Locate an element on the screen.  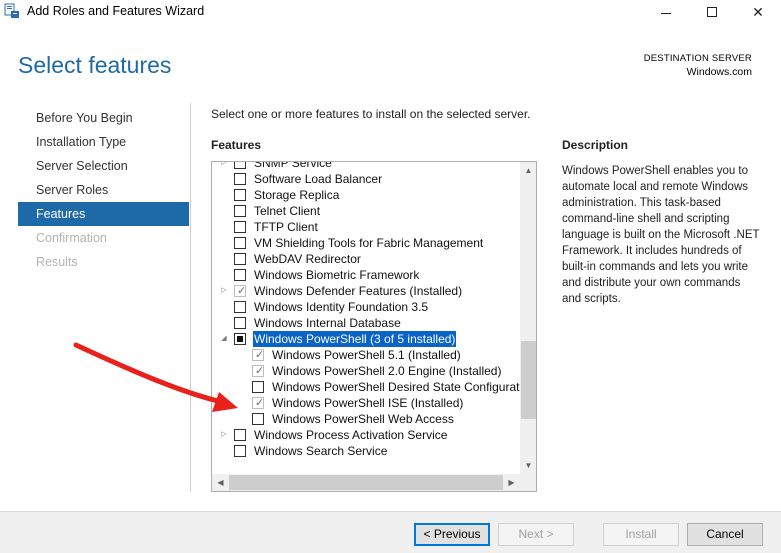
nav-item-server-selection: Server Selection is located at coordinates (103, 166).